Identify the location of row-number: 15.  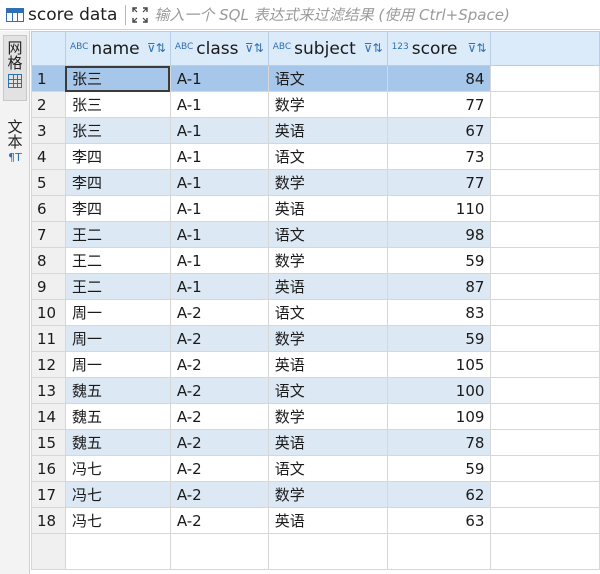
(48, 442).